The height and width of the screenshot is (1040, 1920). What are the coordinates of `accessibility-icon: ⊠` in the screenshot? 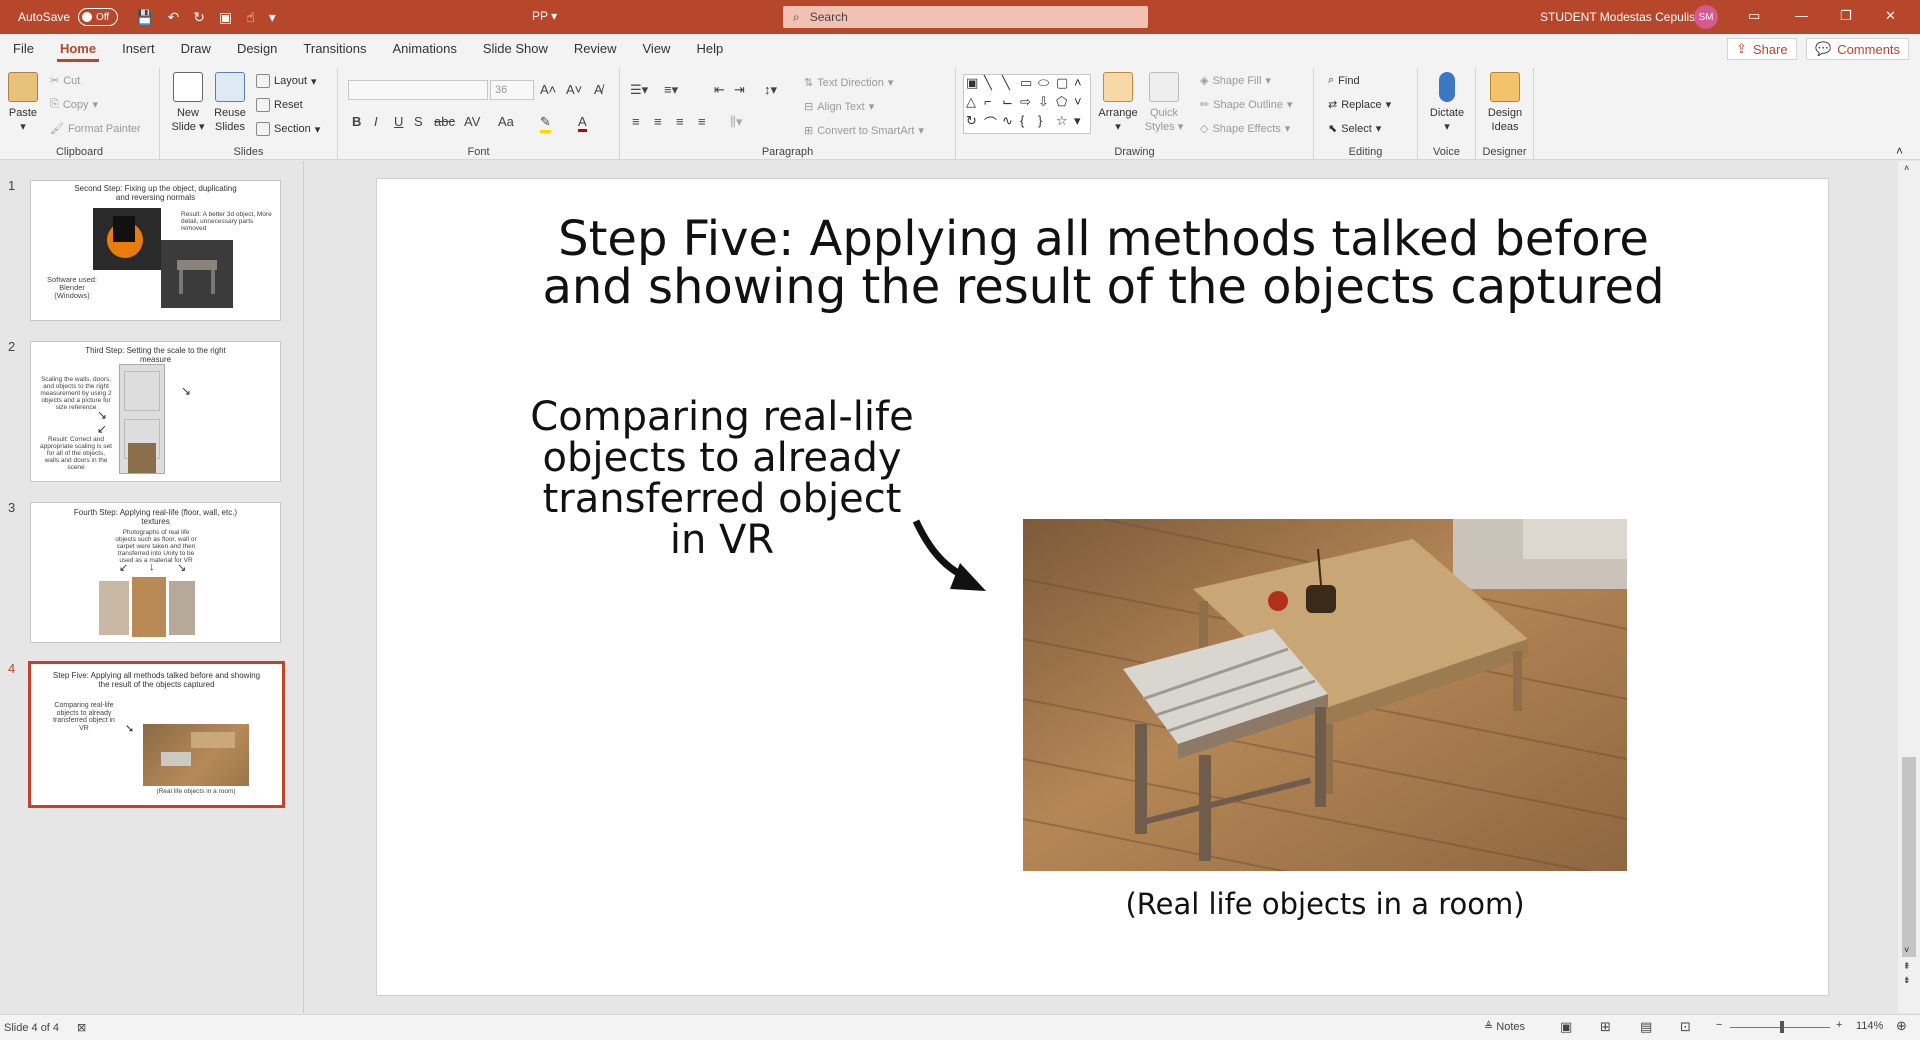 It's located at (81, 1027).